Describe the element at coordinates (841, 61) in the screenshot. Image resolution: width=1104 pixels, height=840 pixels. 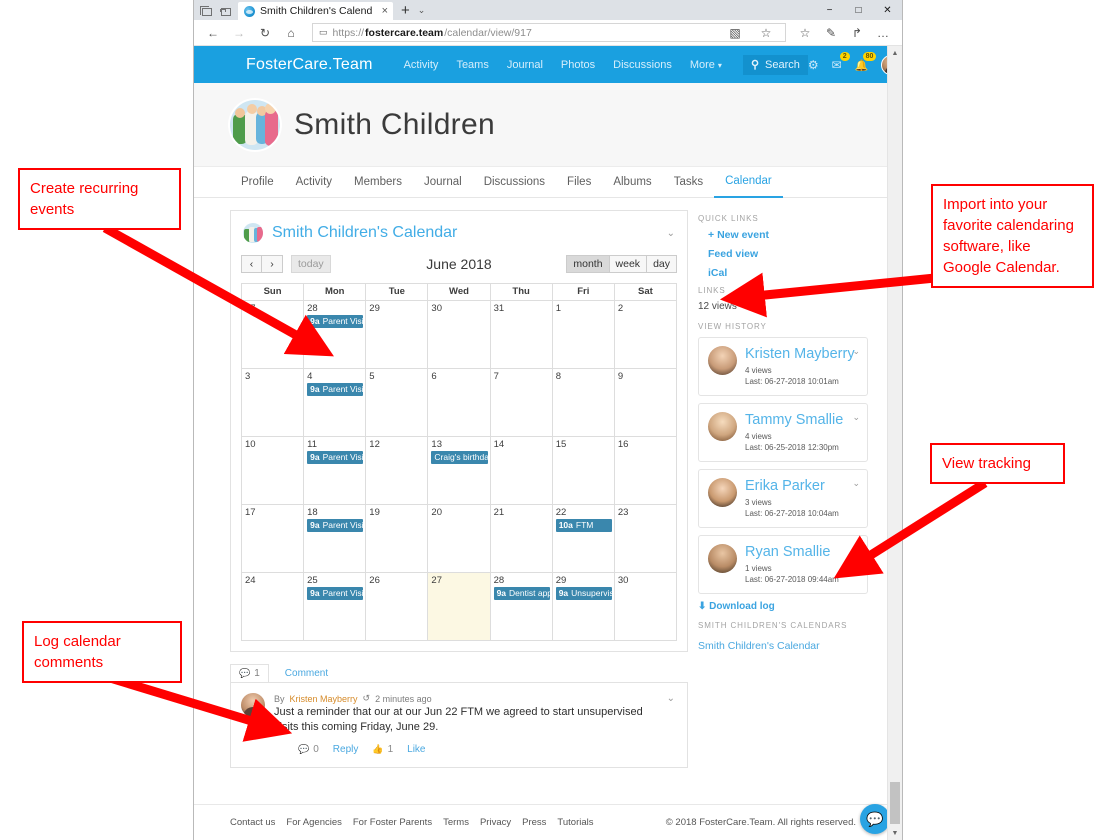
I see `mail-icon: ✉ 2` at that location.